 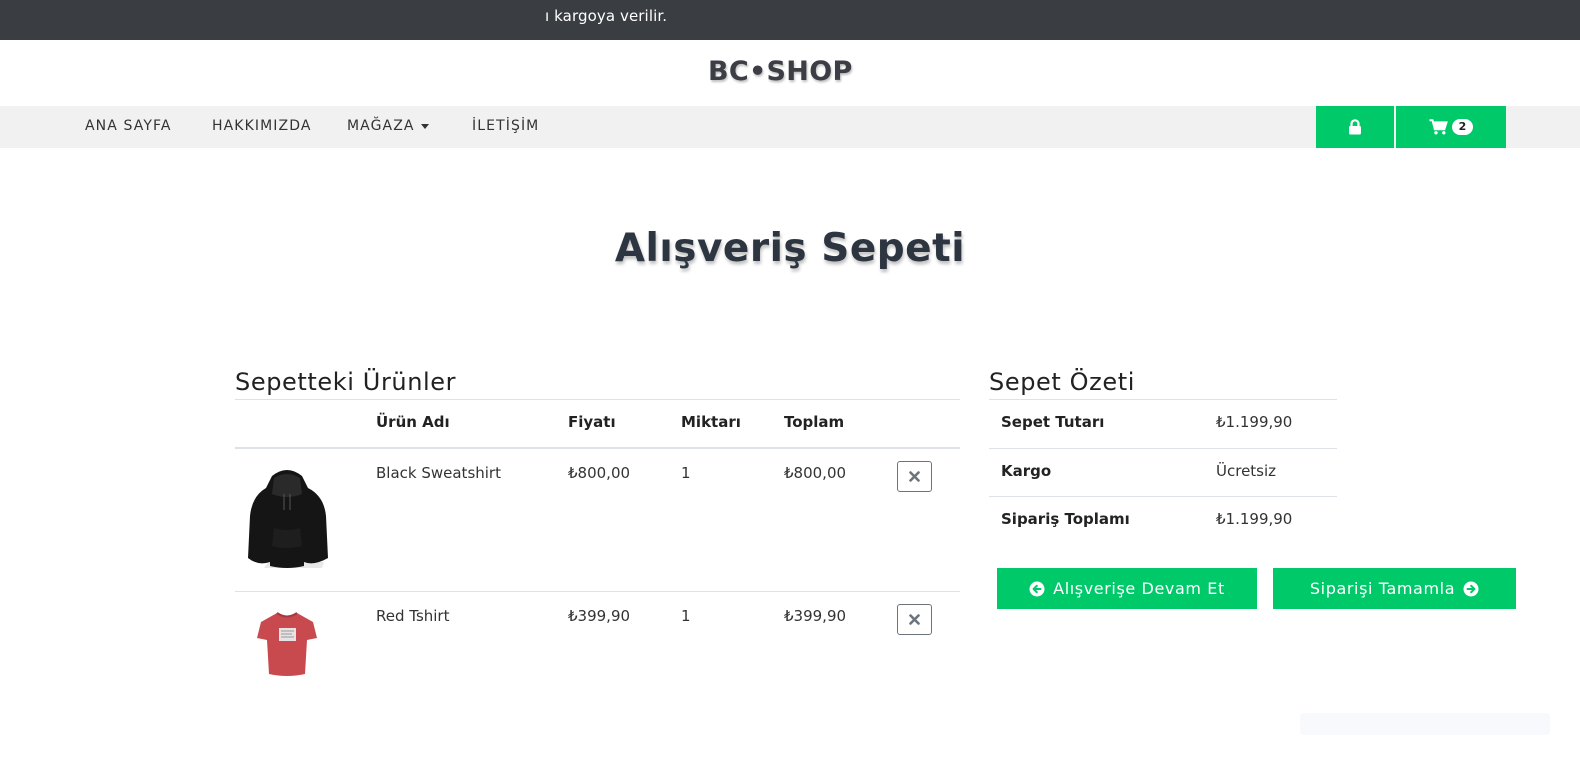 What do you see at coordinates (1062, 382) in the screenshot?
I see `summary-heading: Sepet Özeti` at bounding box center [1062, 382].